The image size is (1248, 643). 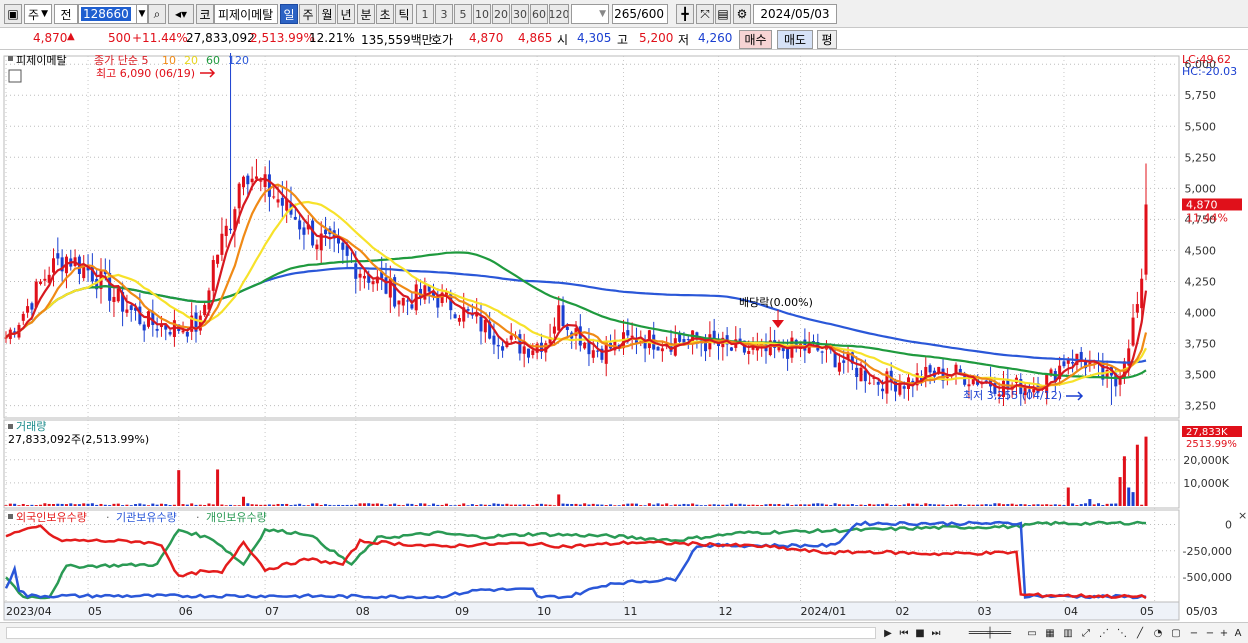 What do you see at coordinates (289, 14) in the screenshot?
I see `period-day: 일` at bounding box center [289, 14].